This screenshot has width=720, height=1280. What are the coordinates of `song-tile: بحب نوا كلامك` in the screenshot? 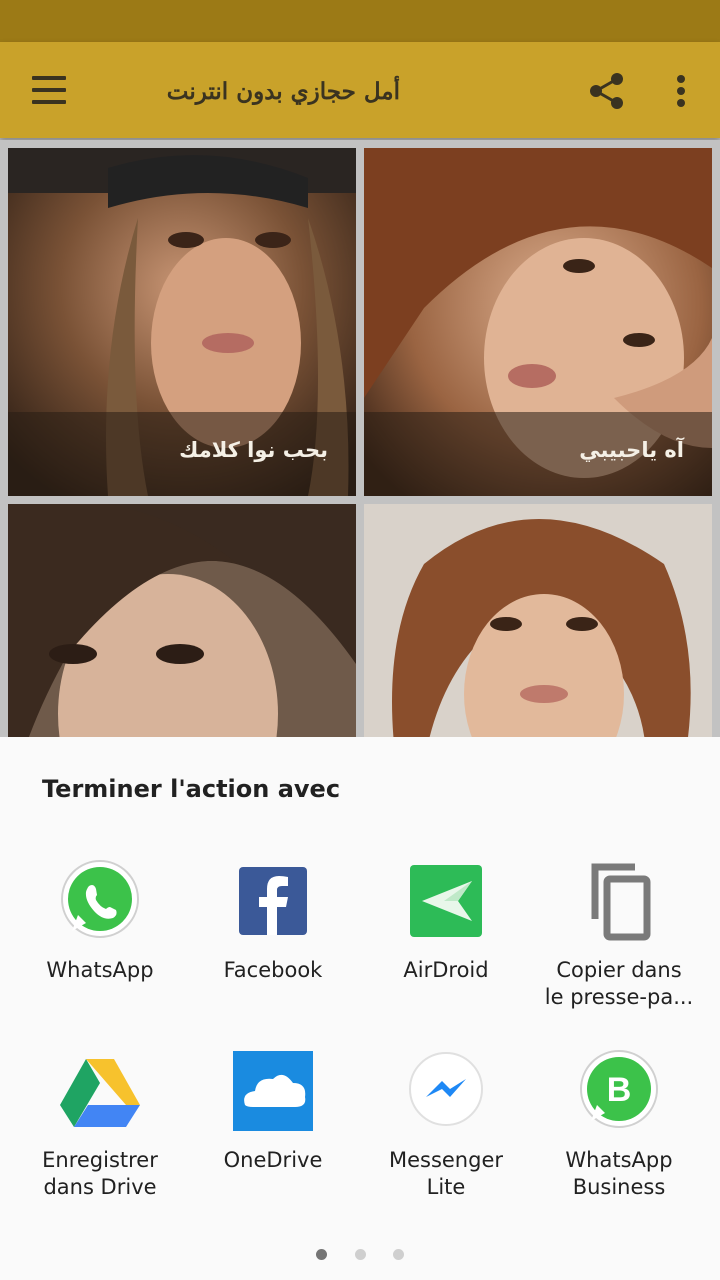 It's located at (182, 322).